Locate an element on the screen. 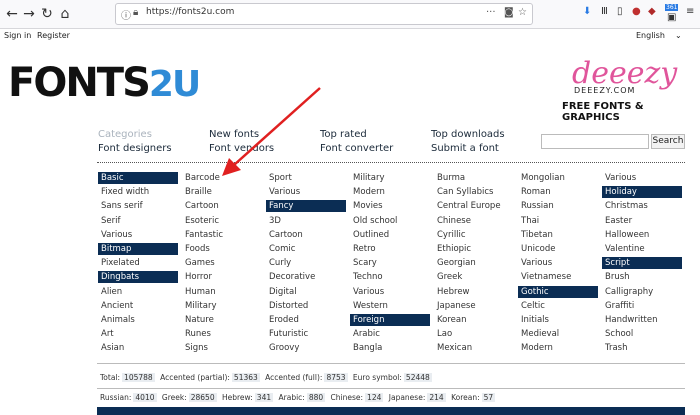  category-link: Easter is located at coordinates (642, 221).